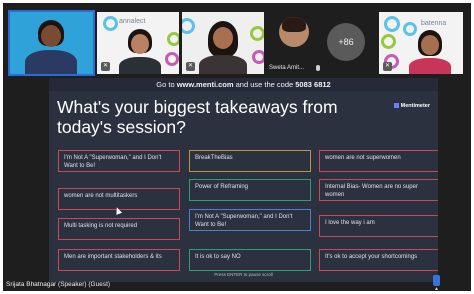  I want to click on response-card: Power of Reframing, so click(250, 190).